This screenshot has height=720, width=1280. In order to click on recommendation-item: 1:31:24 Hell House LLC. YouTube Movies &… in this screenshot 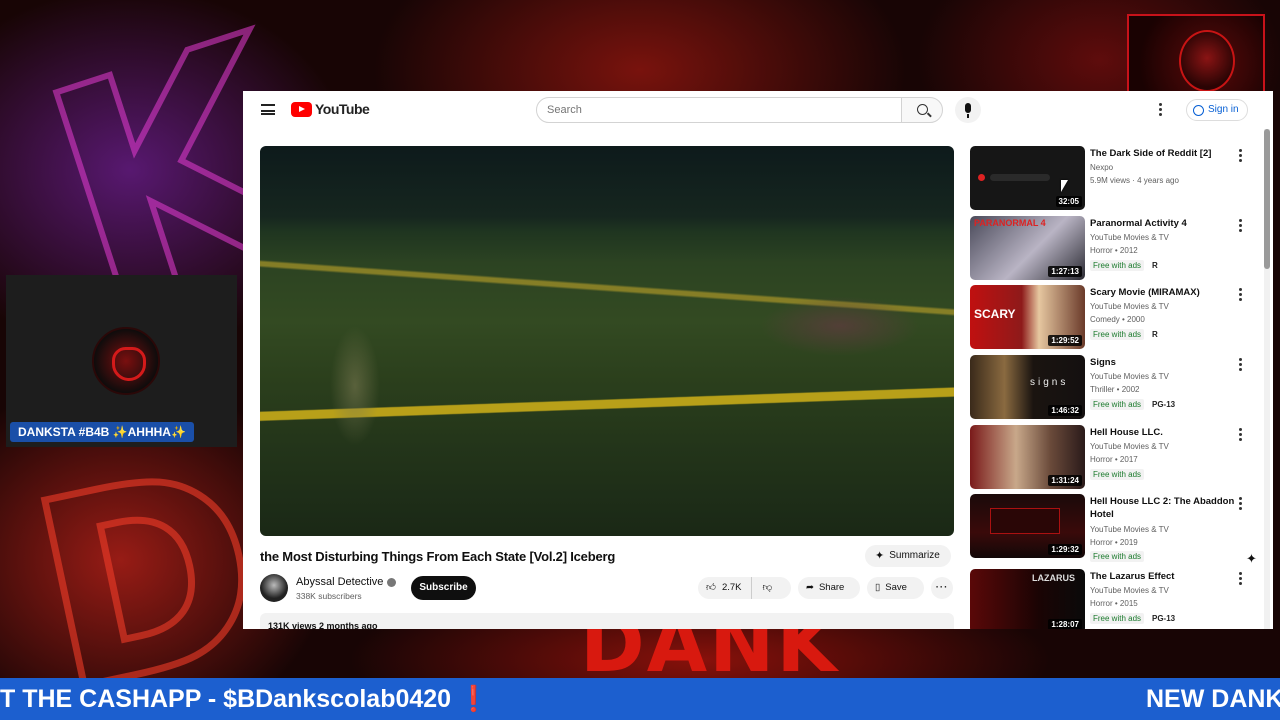, I will do `click(1115, 457)`.